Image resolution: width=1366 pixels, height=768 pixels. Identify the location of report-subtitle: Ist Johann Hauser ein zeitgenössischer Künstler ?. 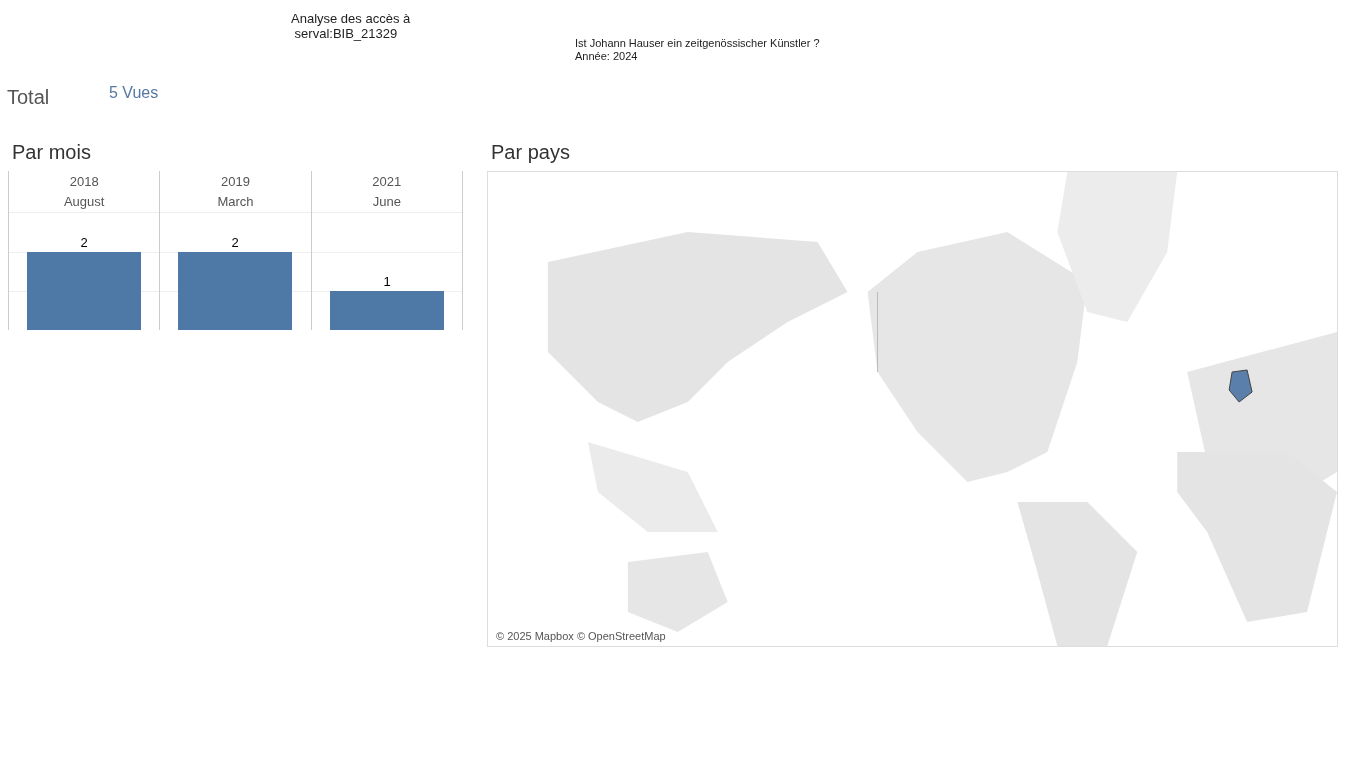
(697, 43).